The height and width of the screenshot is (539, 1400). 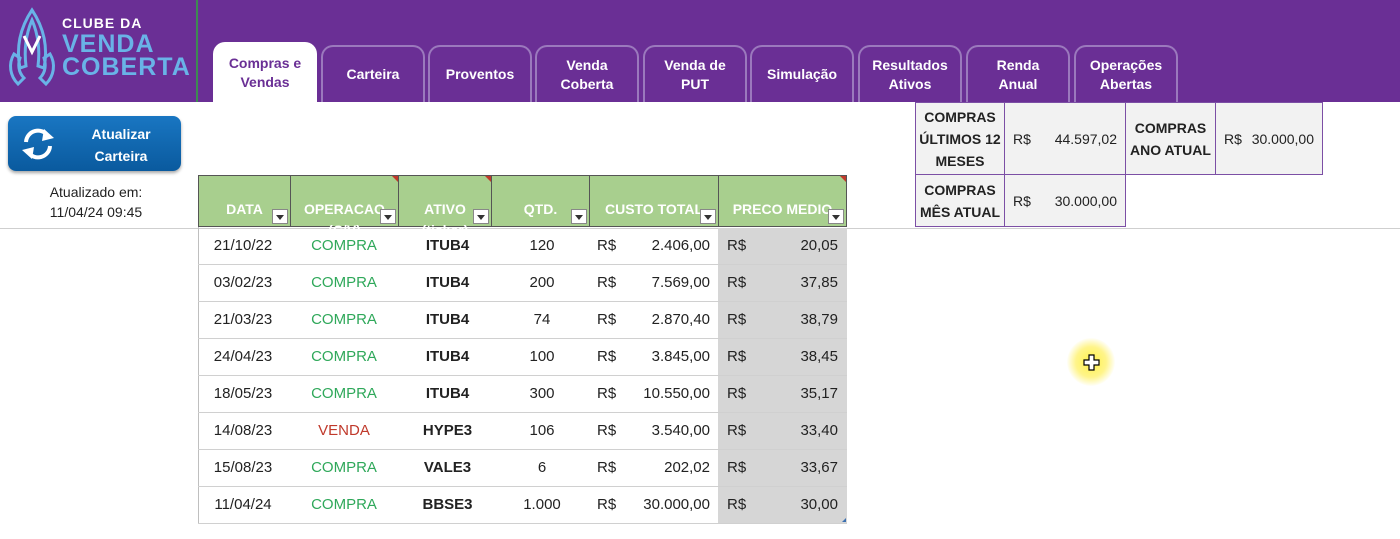 I want to click on tab-resultados-ativos: Resultados Ativos, so click(x=910, y=73).